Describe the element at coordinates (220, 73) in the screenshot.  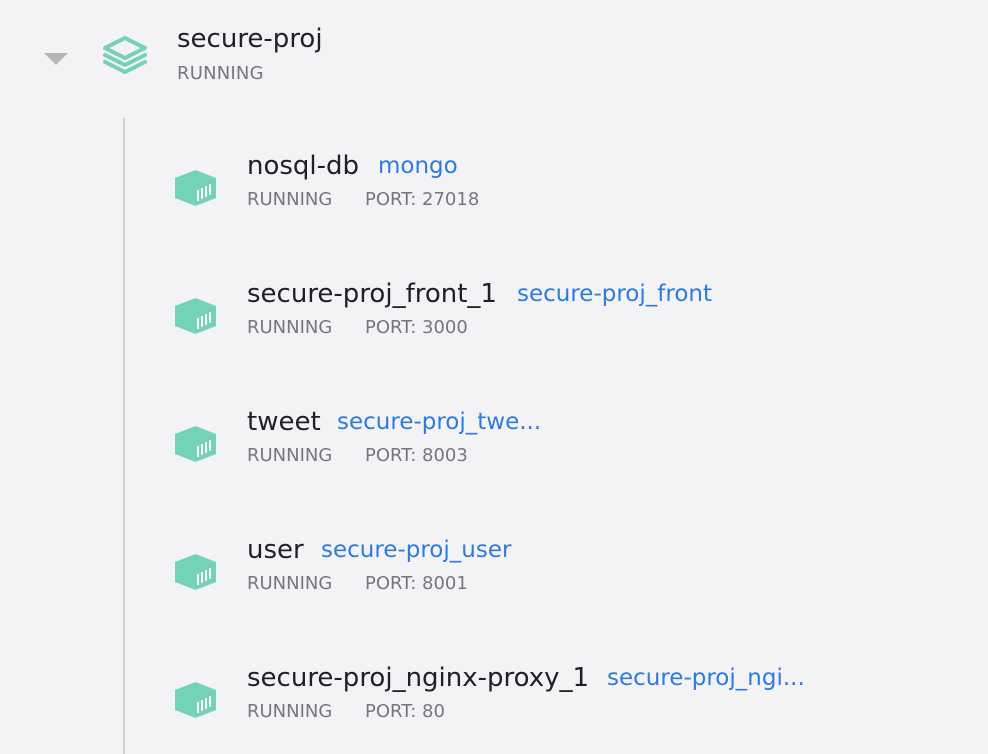
I see `app-status: RUNNING` at that location.